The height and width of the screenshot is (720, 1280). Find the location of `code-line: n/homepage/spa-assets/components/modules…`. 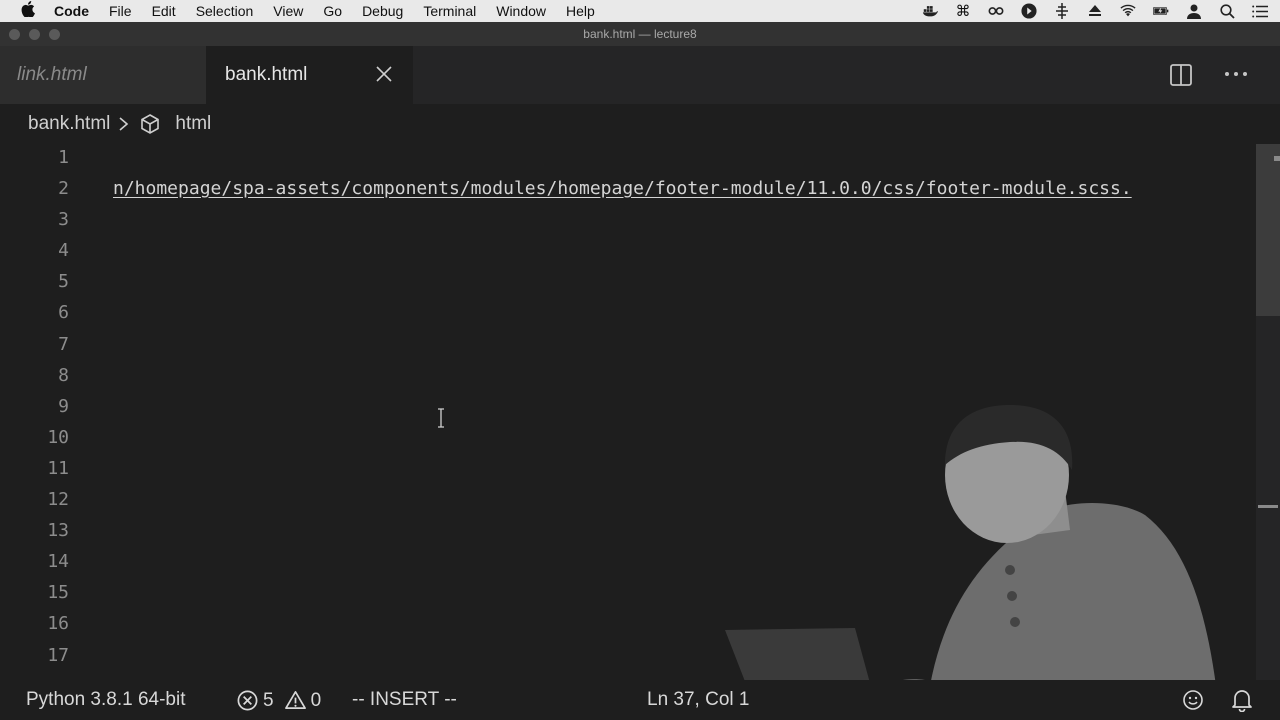

code-line: n/homepage/spa-assets/components/modules… is located at coordinates (684, 190).